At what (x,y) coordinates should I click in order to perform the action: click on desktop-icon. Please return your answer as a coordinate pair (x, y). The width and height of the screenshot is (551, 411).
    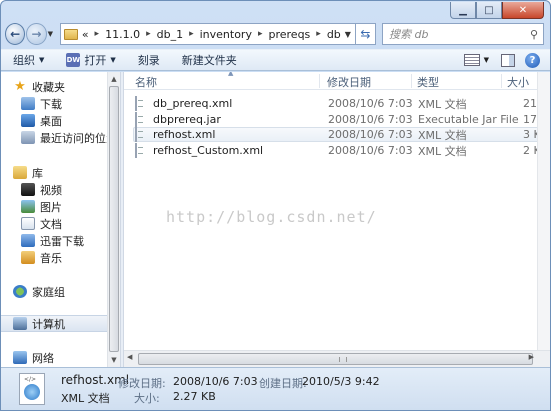
    Looking at the image, I should click on (28, 120).